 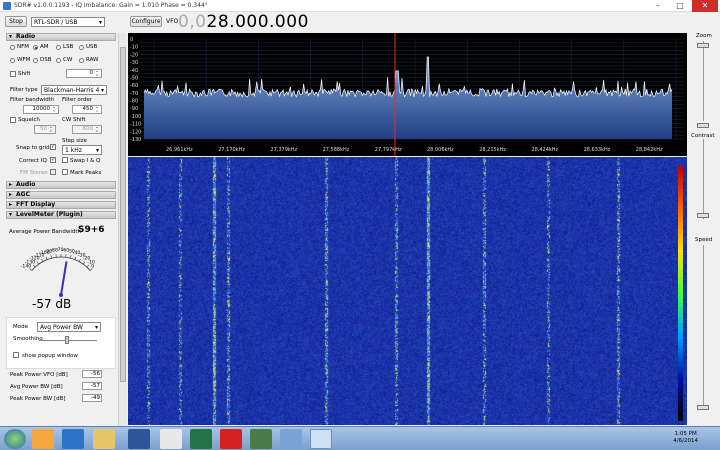 What do you see at coordinates (134, 48) in the screenshot?
I see `spectrum-y-tick-label: -10` at bounding box center [134, 48].